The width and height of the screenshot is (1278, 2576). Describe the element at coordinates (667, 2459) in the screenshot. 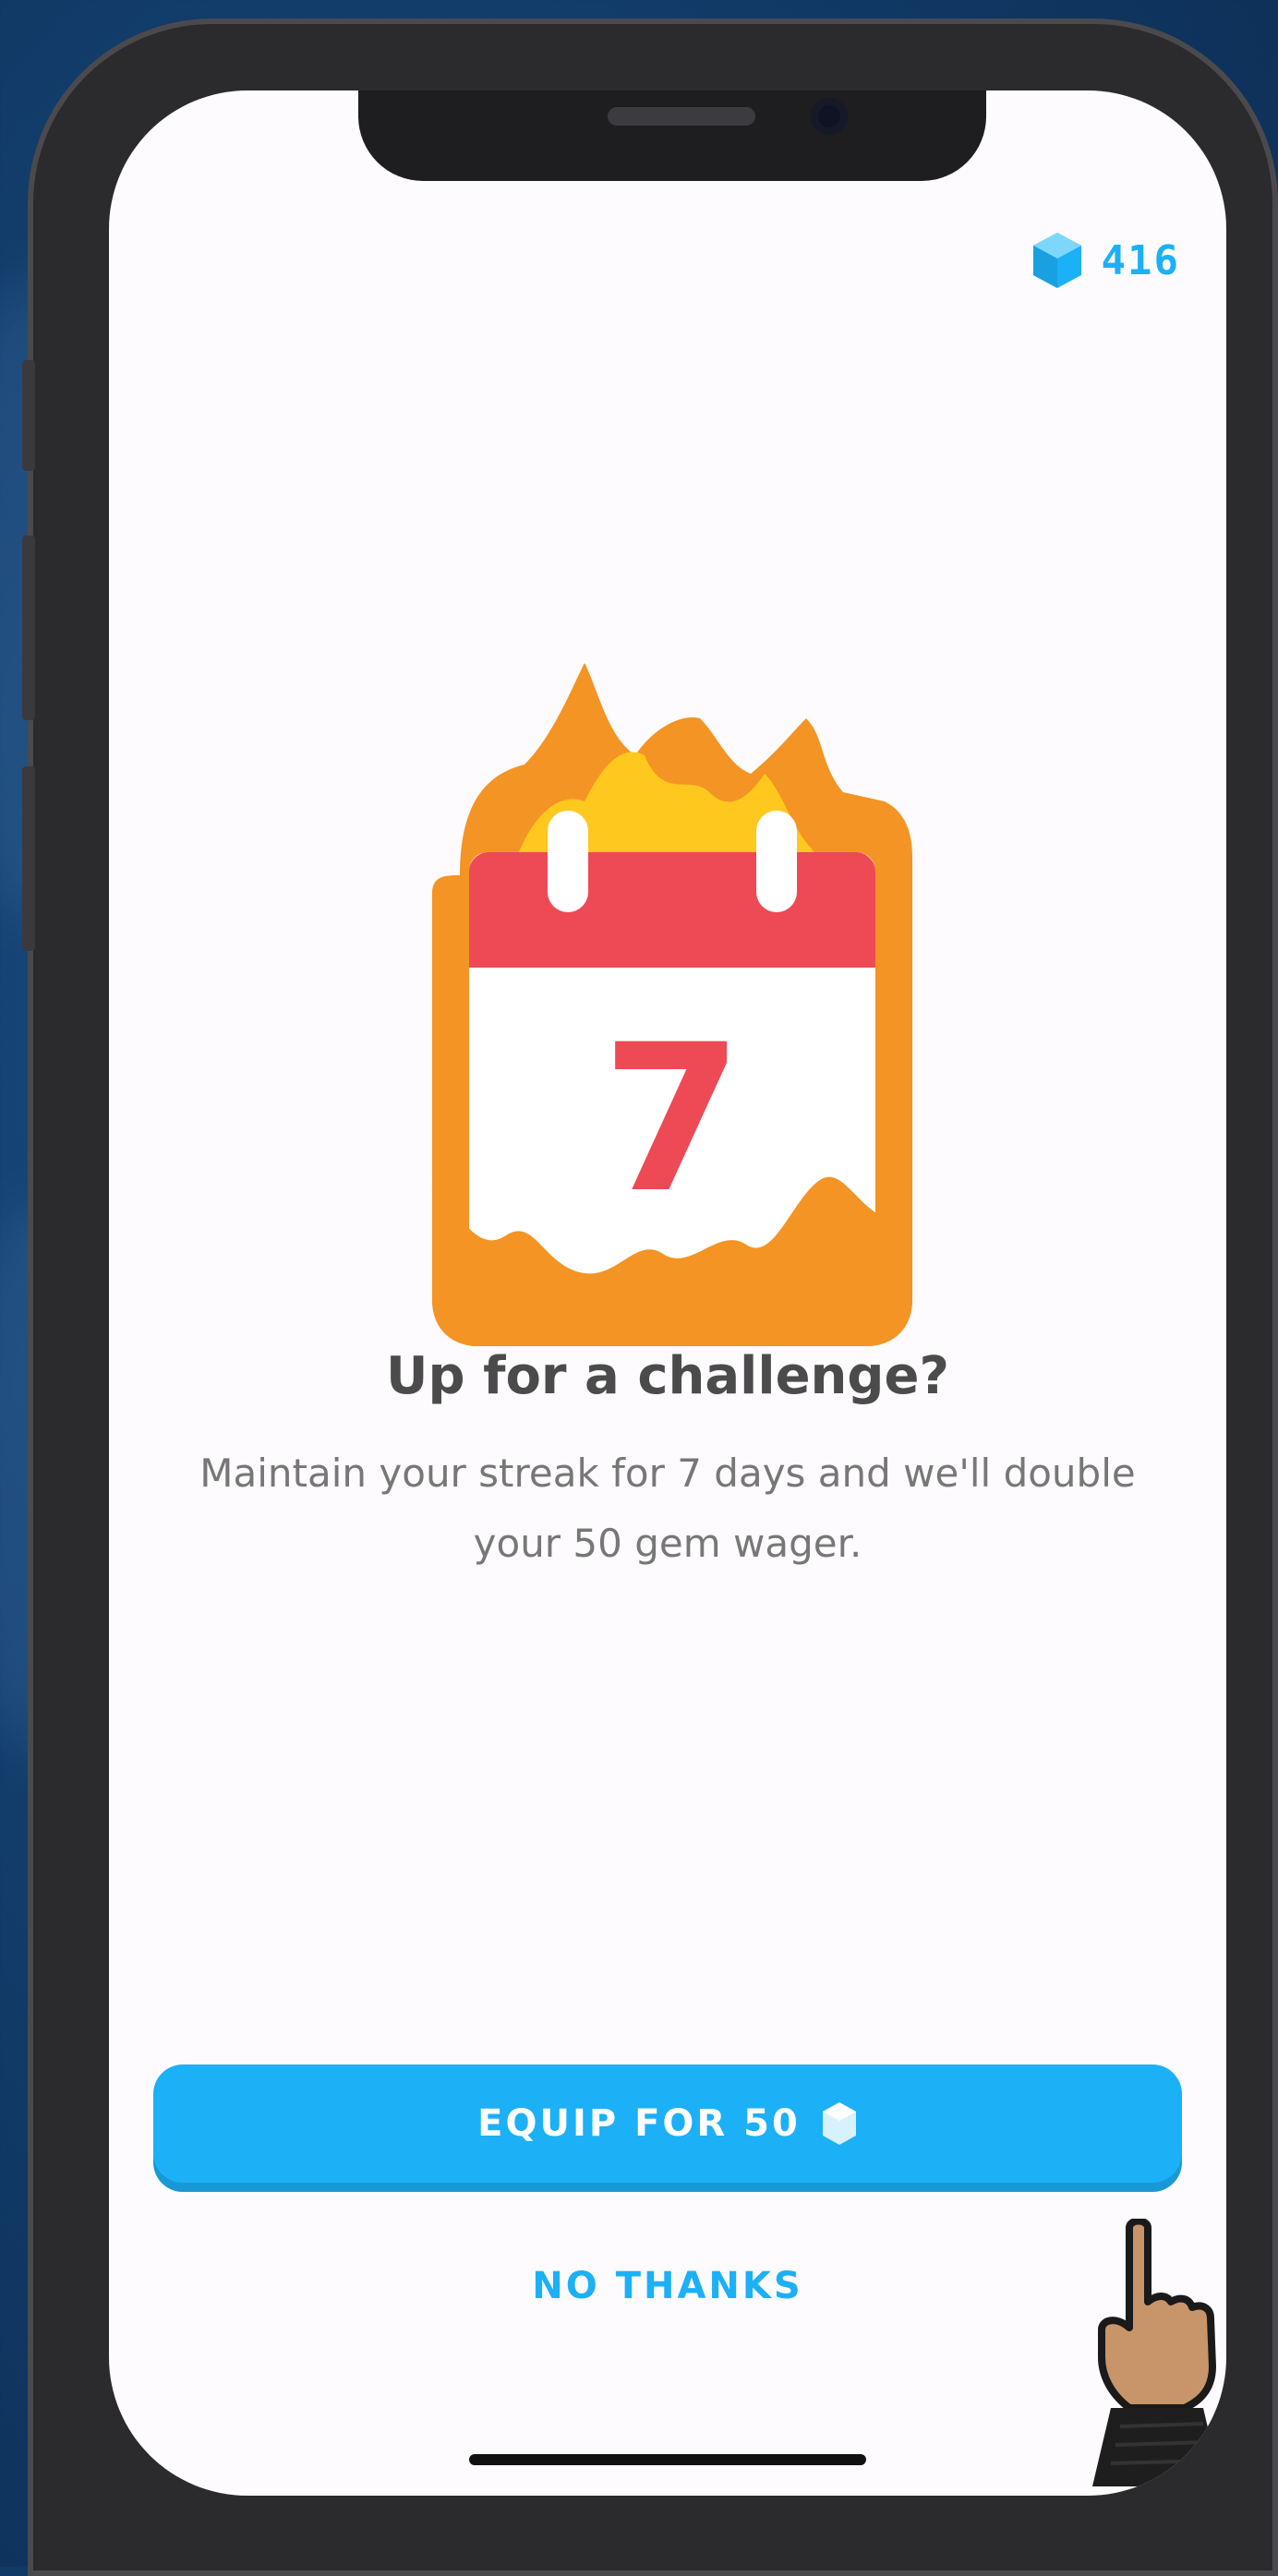

I see `home-indicator` at that location.